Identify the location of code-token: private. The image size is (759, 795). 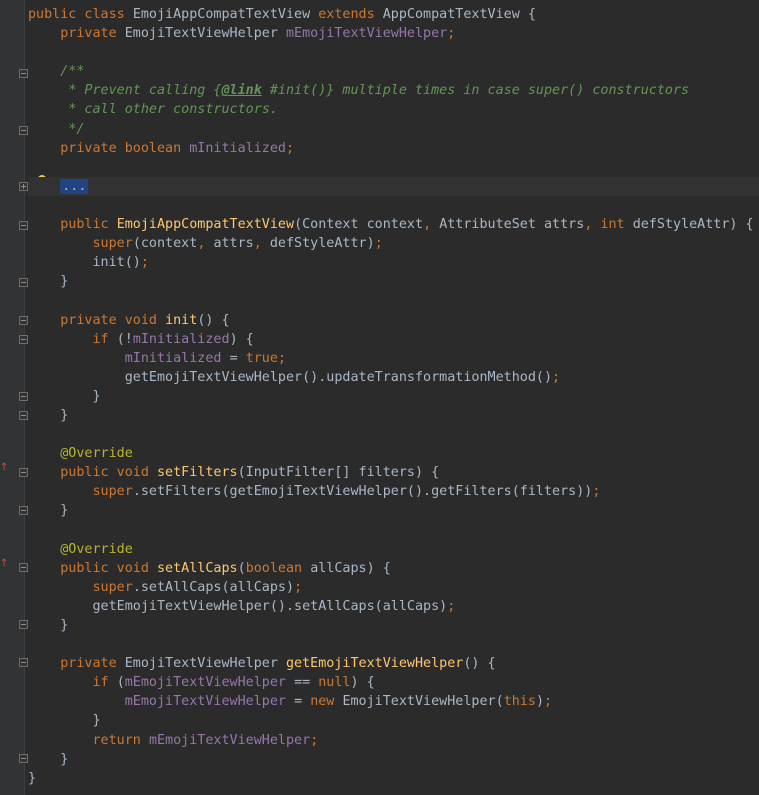
(92, 34).